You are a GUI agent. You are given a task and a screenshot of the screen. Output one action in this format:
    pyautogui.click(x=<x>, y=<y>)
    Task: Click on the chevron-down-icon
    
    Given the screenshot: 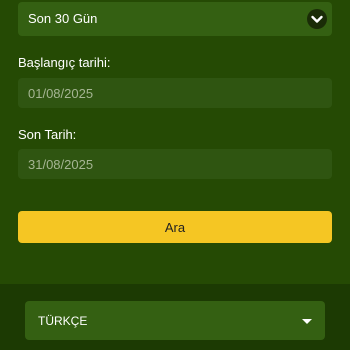 What is the action you would take?
    pyautogui.click(x=317, y=19)
    